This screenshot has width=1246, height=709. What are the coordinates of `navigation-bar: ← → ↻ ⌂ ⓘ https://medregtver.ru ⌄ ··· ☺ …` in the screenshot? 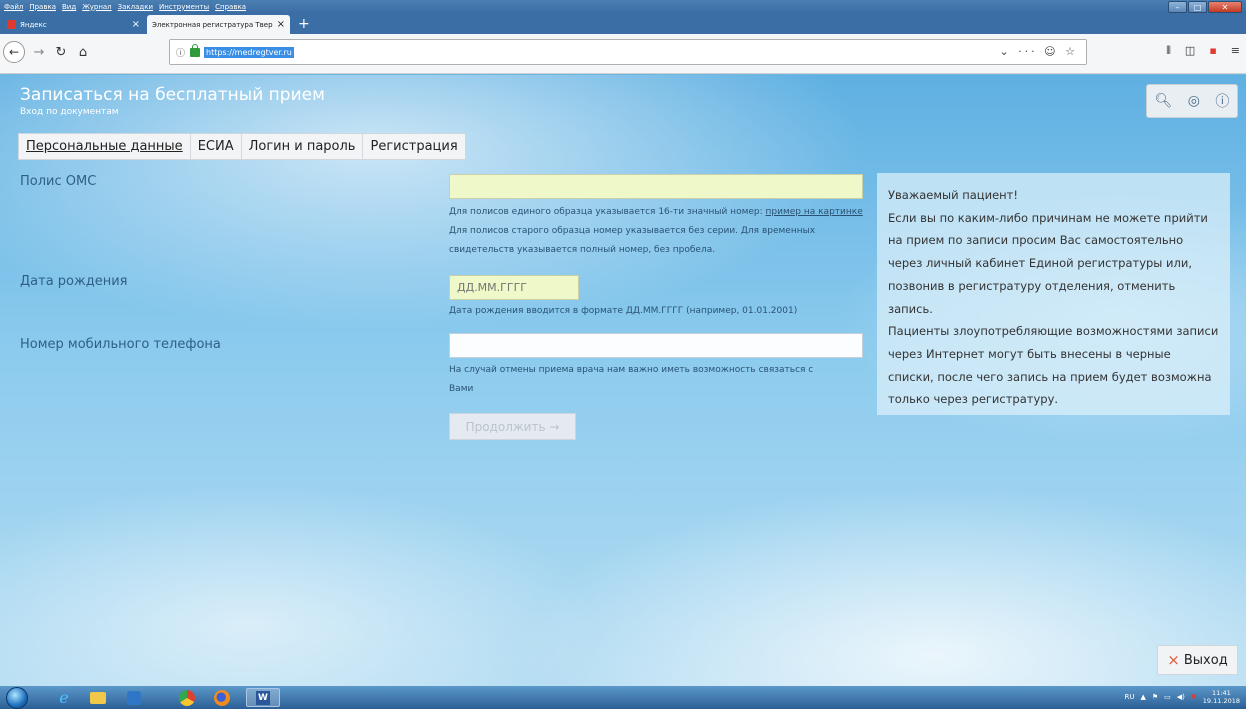 It's located at (623, 54).